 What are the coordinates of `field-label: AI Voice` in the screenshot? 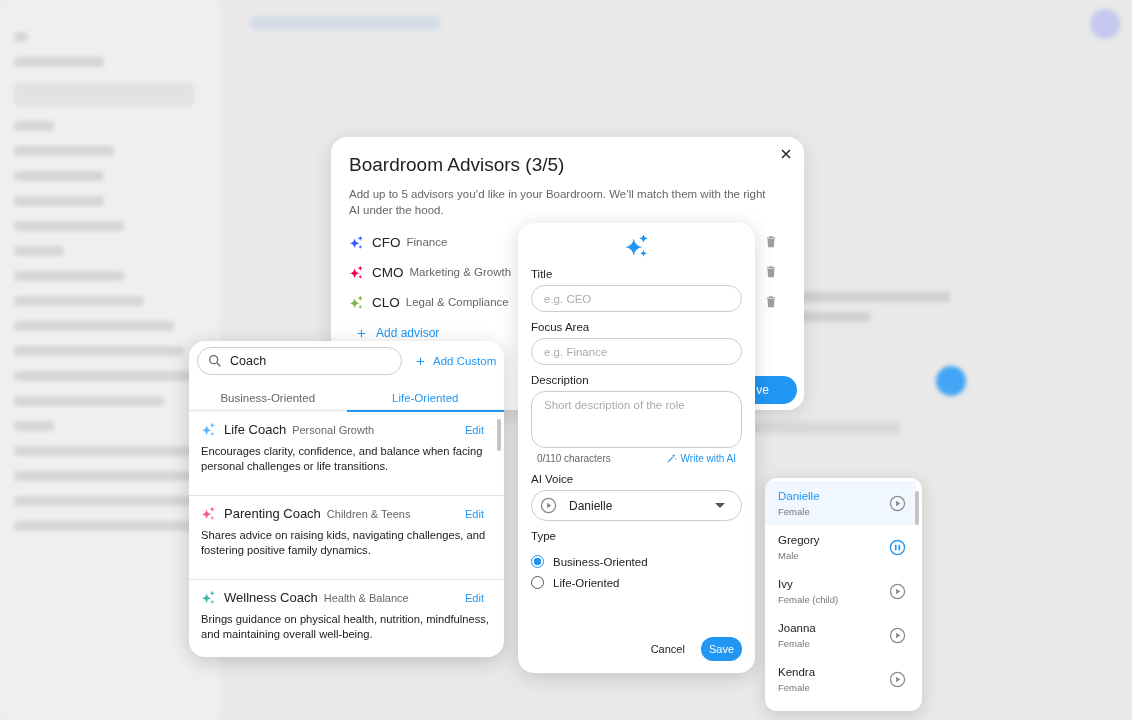 It's located at (553, 479).